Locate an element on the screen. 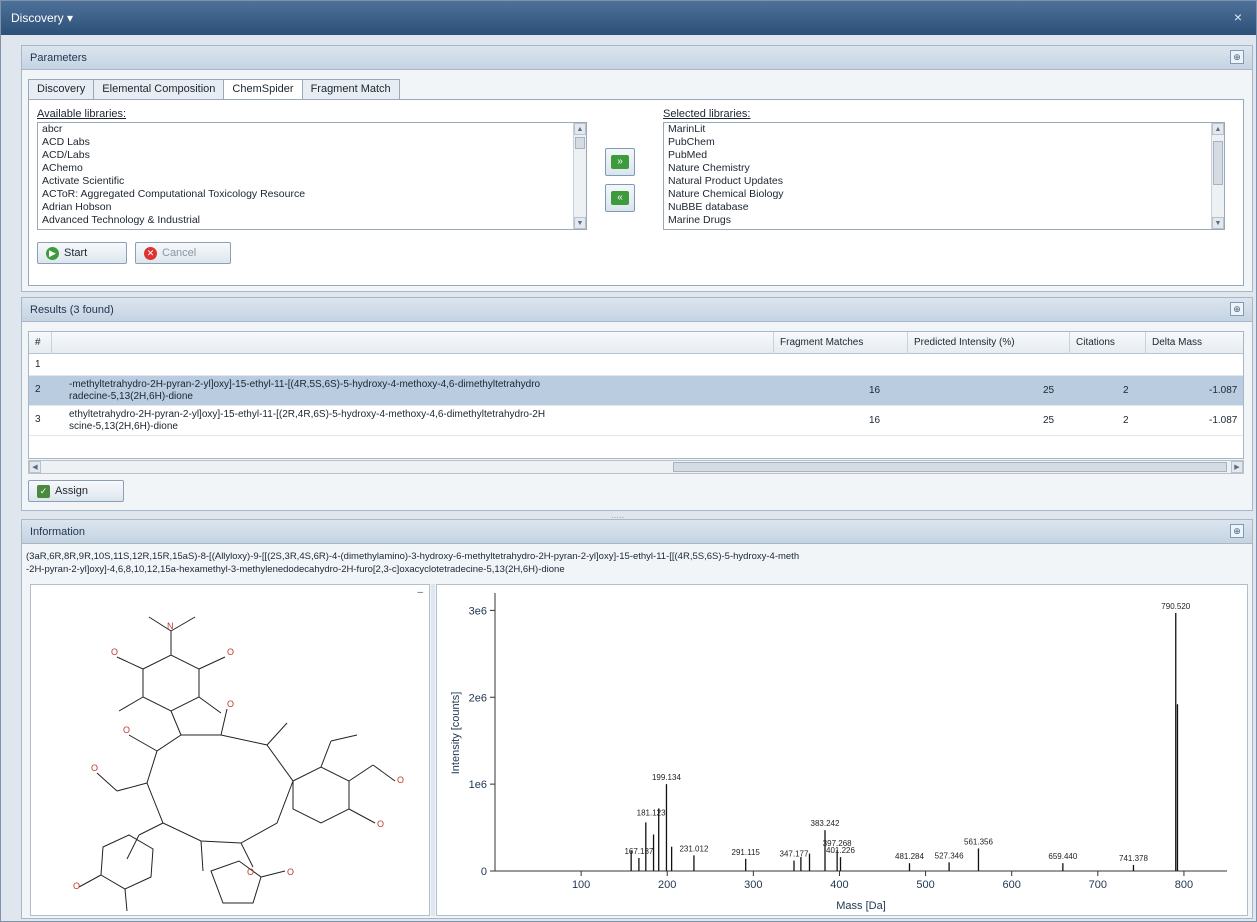 The image size is (1257, 922). column-header-index: # is located at coordinates (40, 343).